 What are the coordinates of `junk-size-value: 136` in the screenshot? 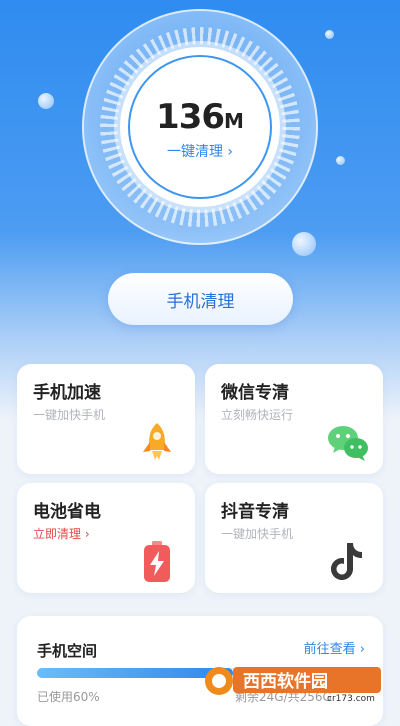 It's located at (190, 117).